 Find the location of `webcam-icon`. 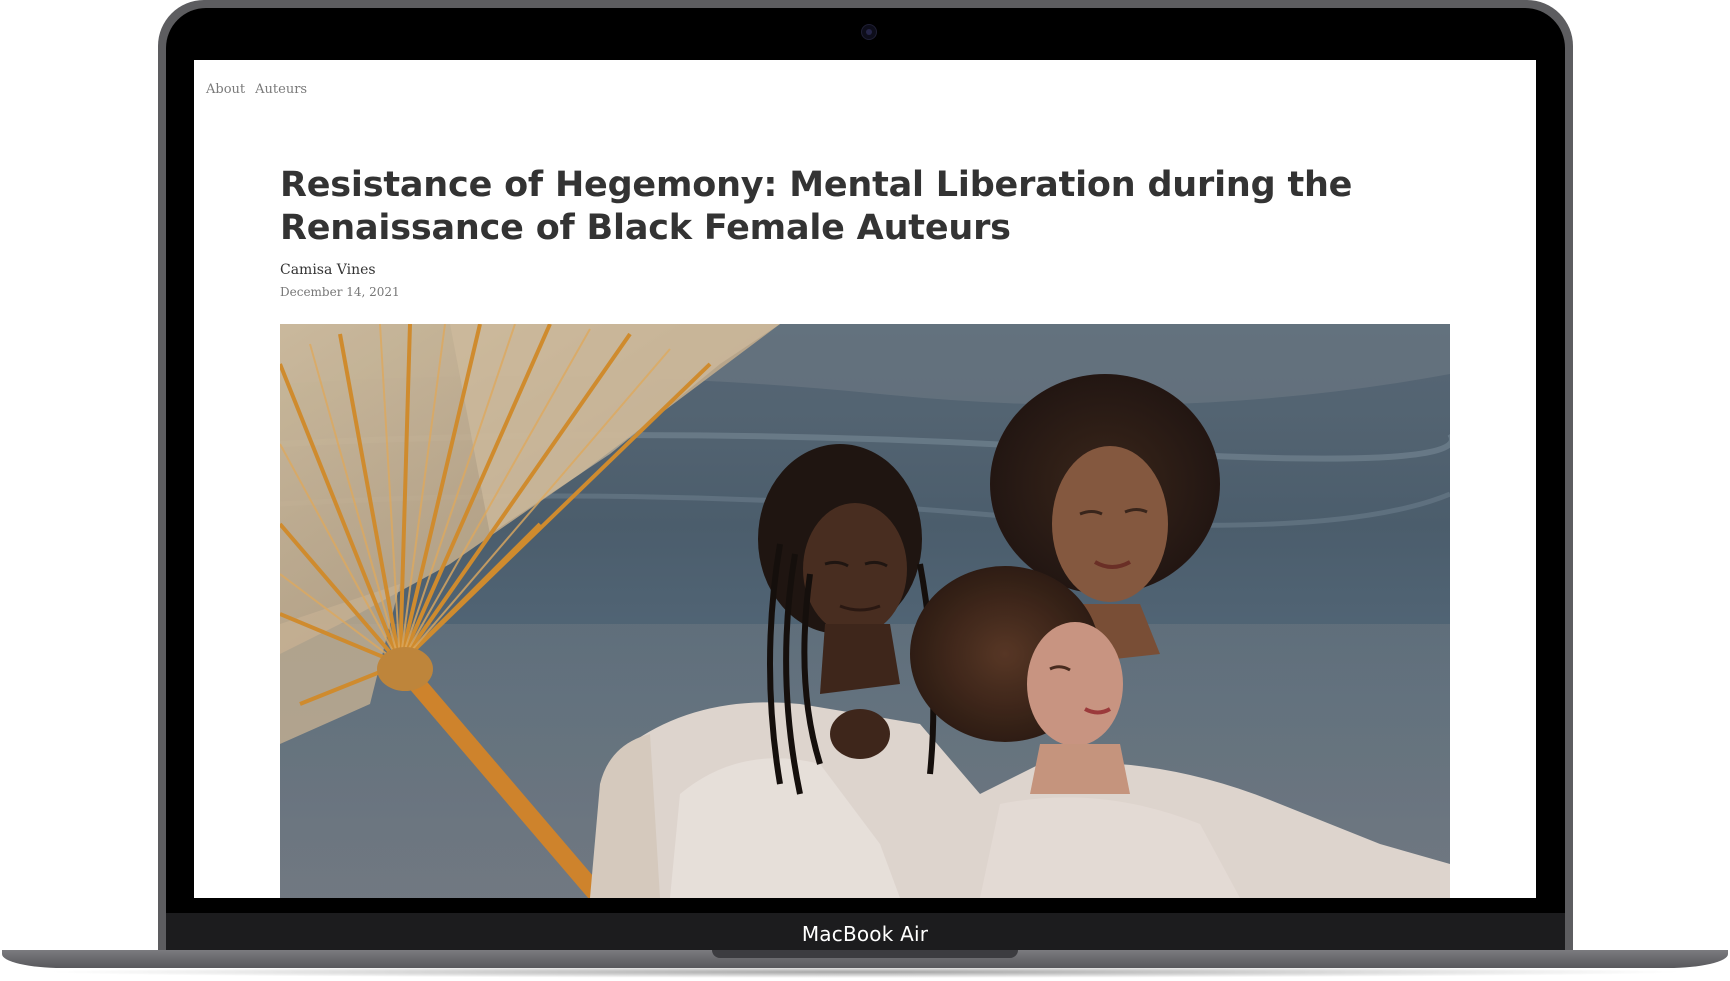

webcam-icon is located at coordinates (869, 32).